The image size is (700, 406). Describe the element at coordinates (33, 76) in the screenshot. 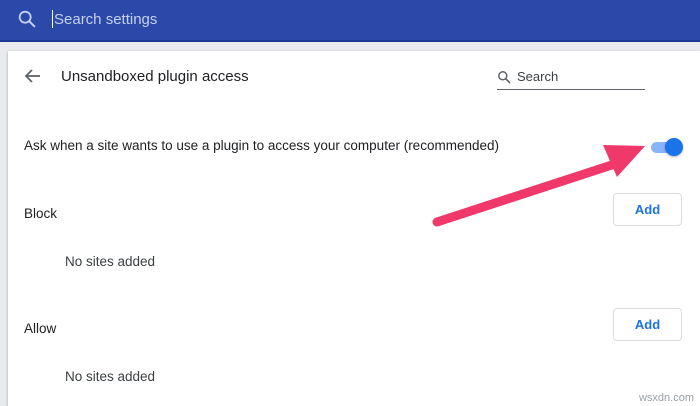

I see `arrow-back-icon` at that location.